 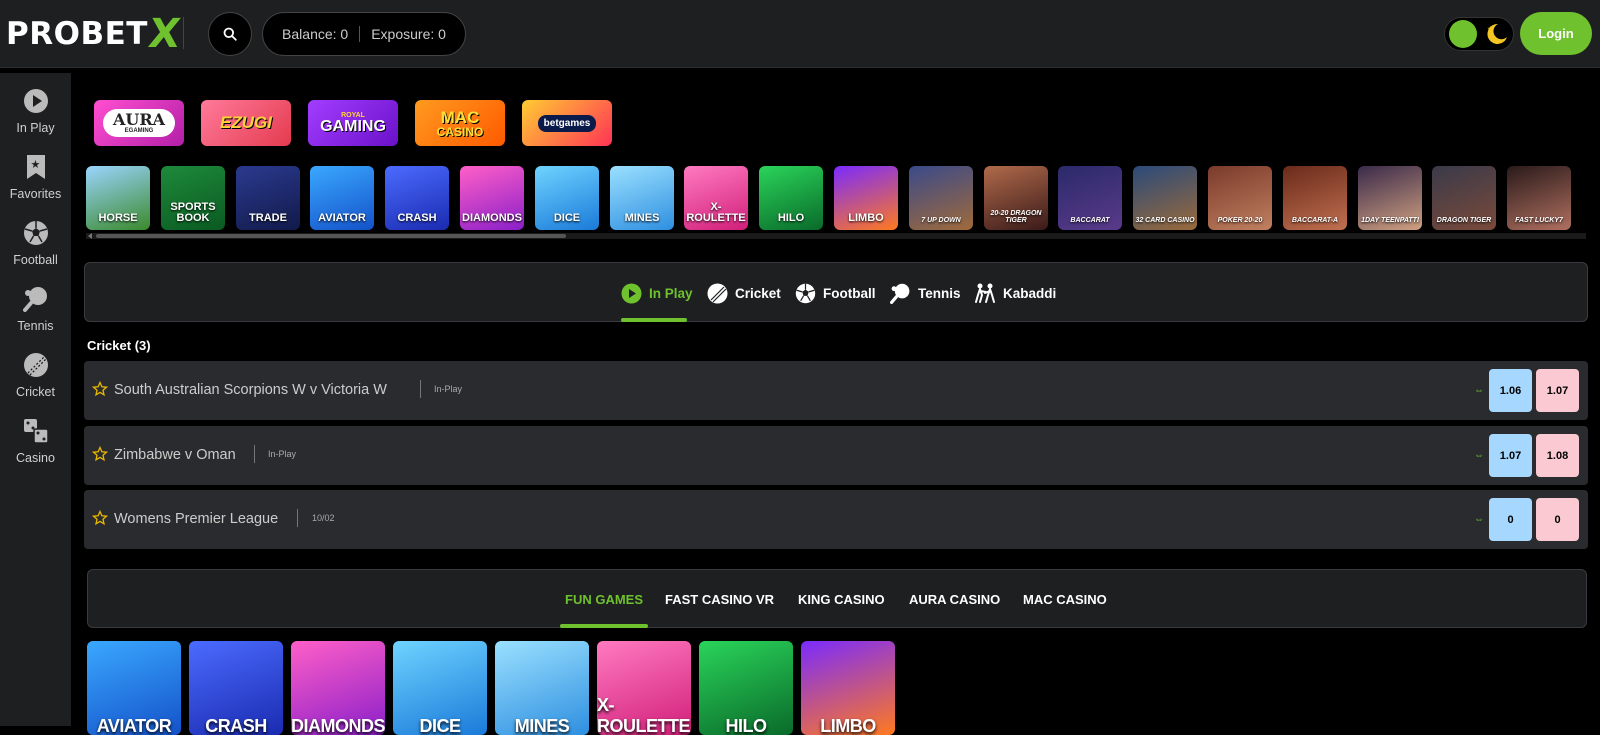 I want to click on sidebar-item-in-play: In Play, so click(x=35, y=119).